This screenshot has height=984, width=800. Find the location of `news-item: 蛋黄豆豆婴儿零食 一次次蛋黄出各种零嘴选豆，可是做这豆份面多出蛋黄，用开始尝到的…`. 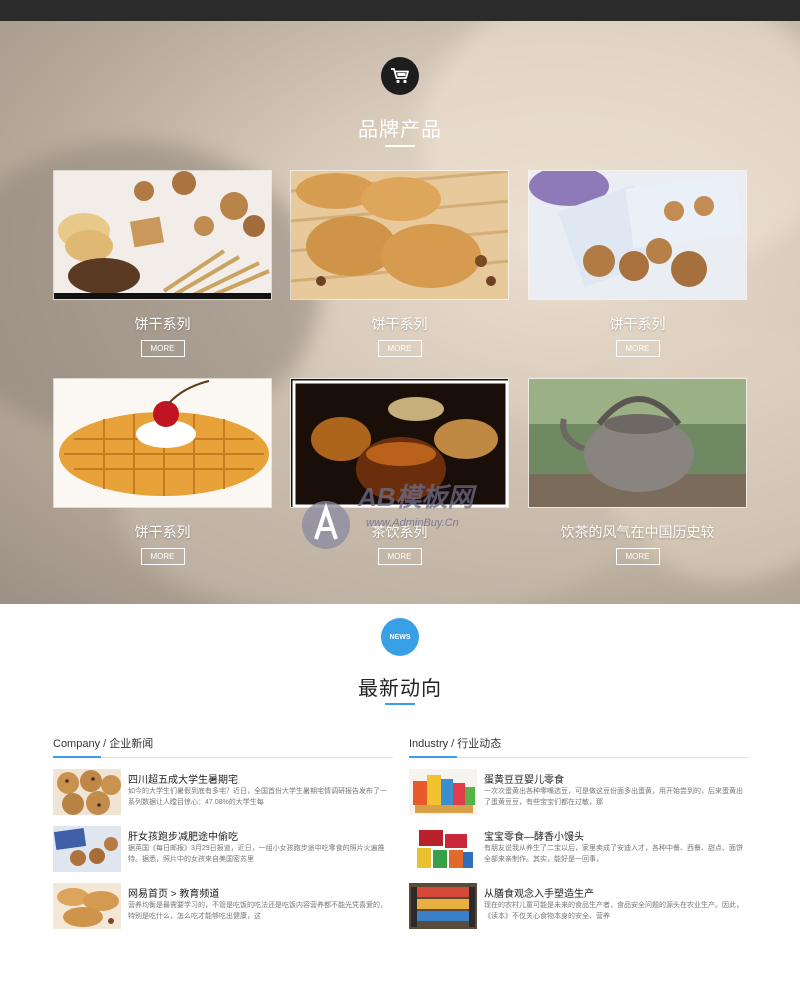

news-item: 蛋黄豆豆婴儿零食 一次次蛋黄出各种零嘴选豆，可是做这豆份面多出蛋黄，用开始尝到的… is located at coordinates (579, 794).